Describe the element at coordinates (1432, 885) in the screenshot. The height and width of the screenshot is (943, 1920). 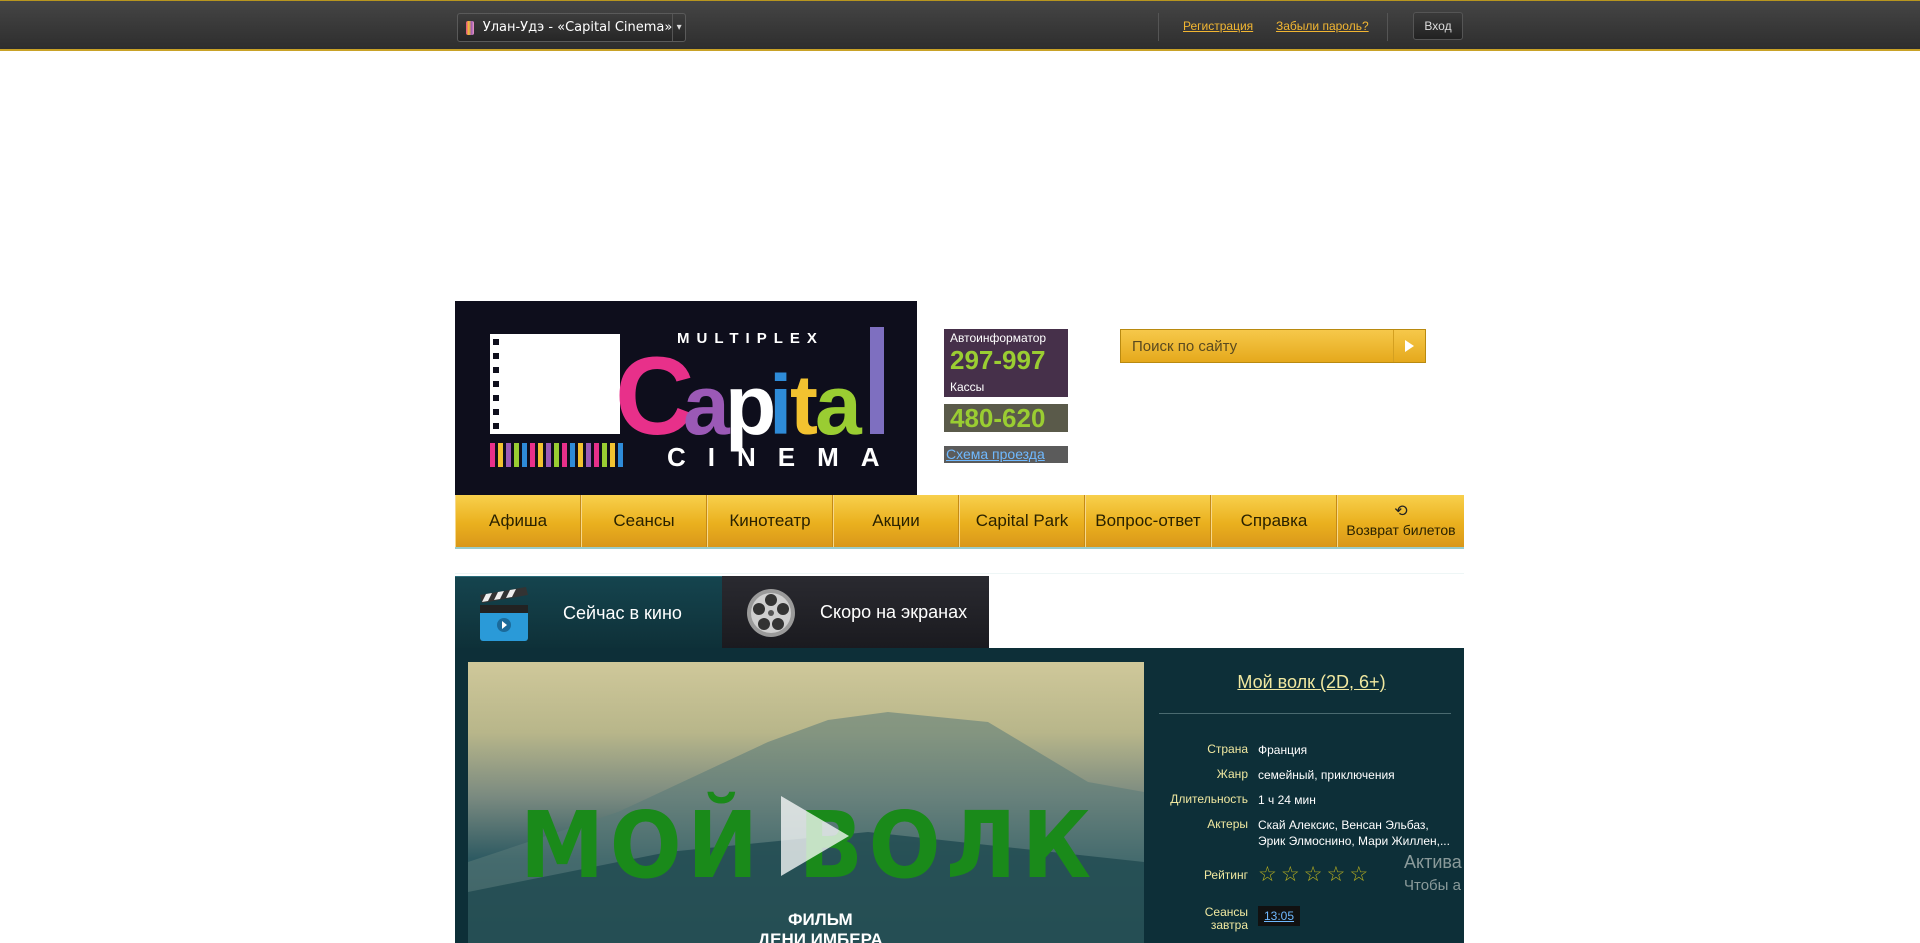
I see `activation-line2: Чтобы а` at that location.